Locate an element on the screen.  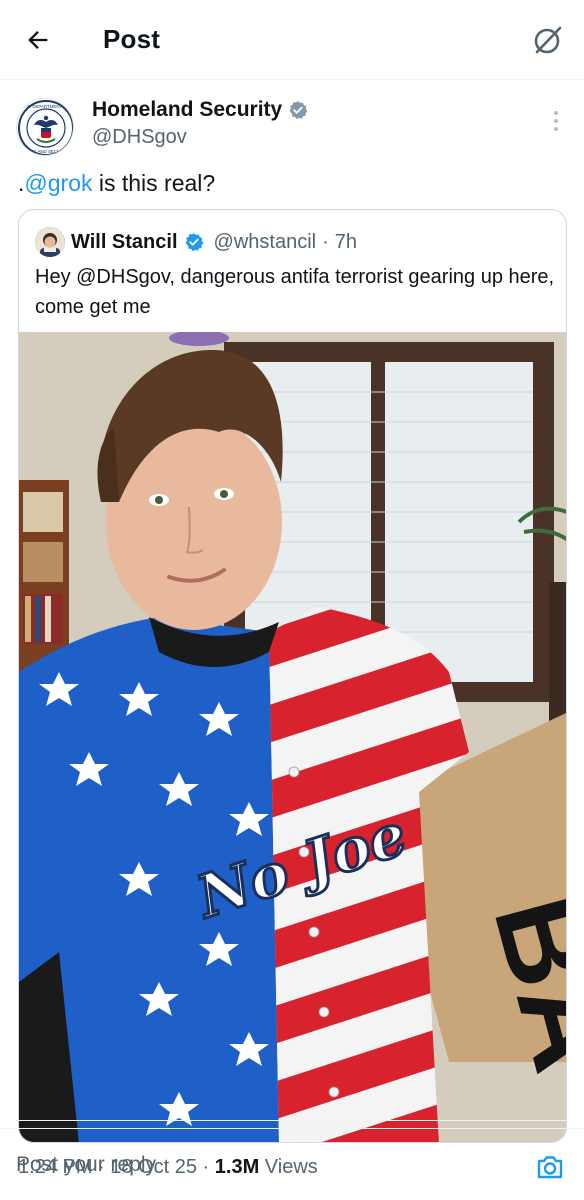
post-text-body: is this real? is located at coordinates (154, 183).